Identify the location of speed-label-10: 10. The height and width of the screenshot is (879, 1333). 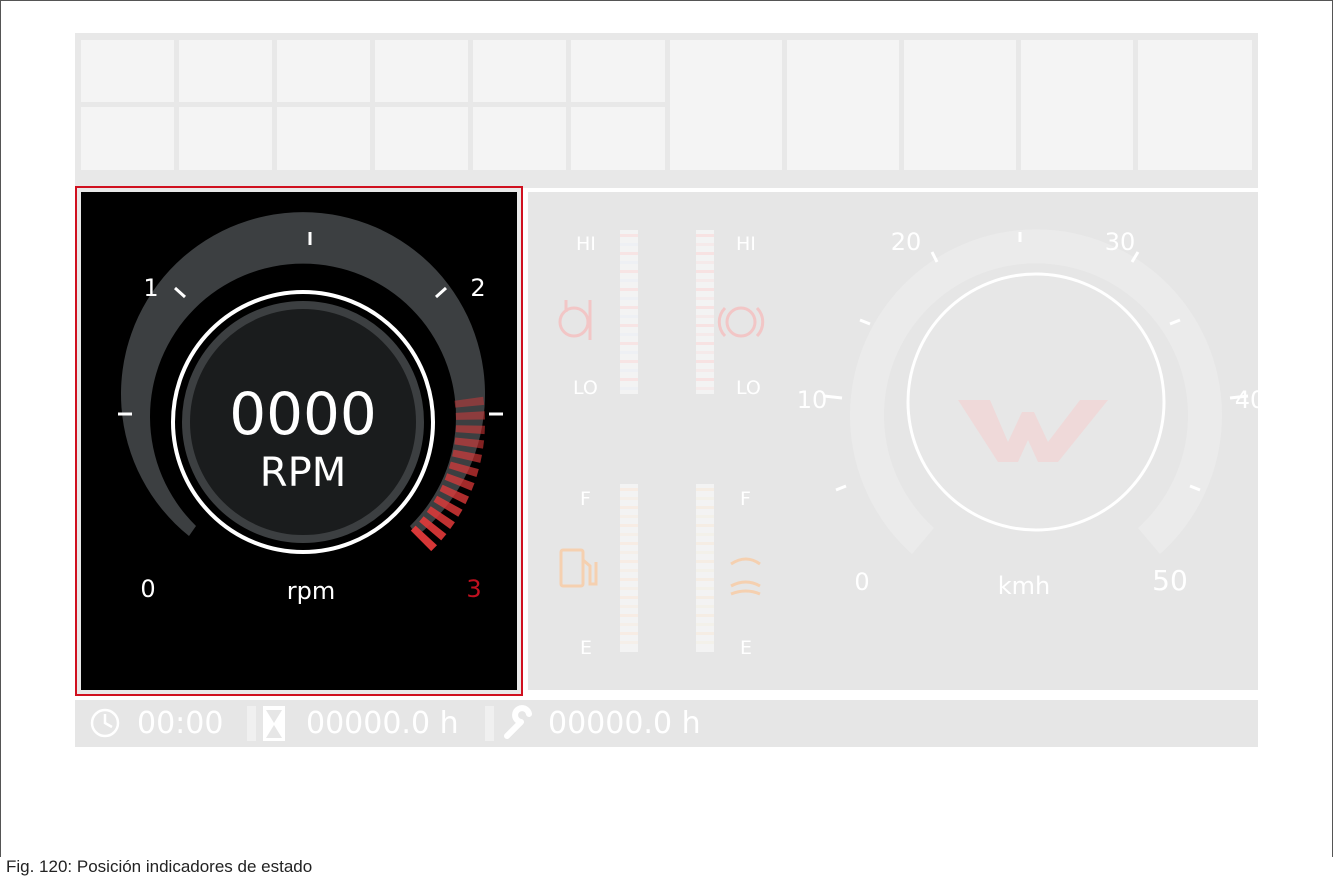
(812, 400).